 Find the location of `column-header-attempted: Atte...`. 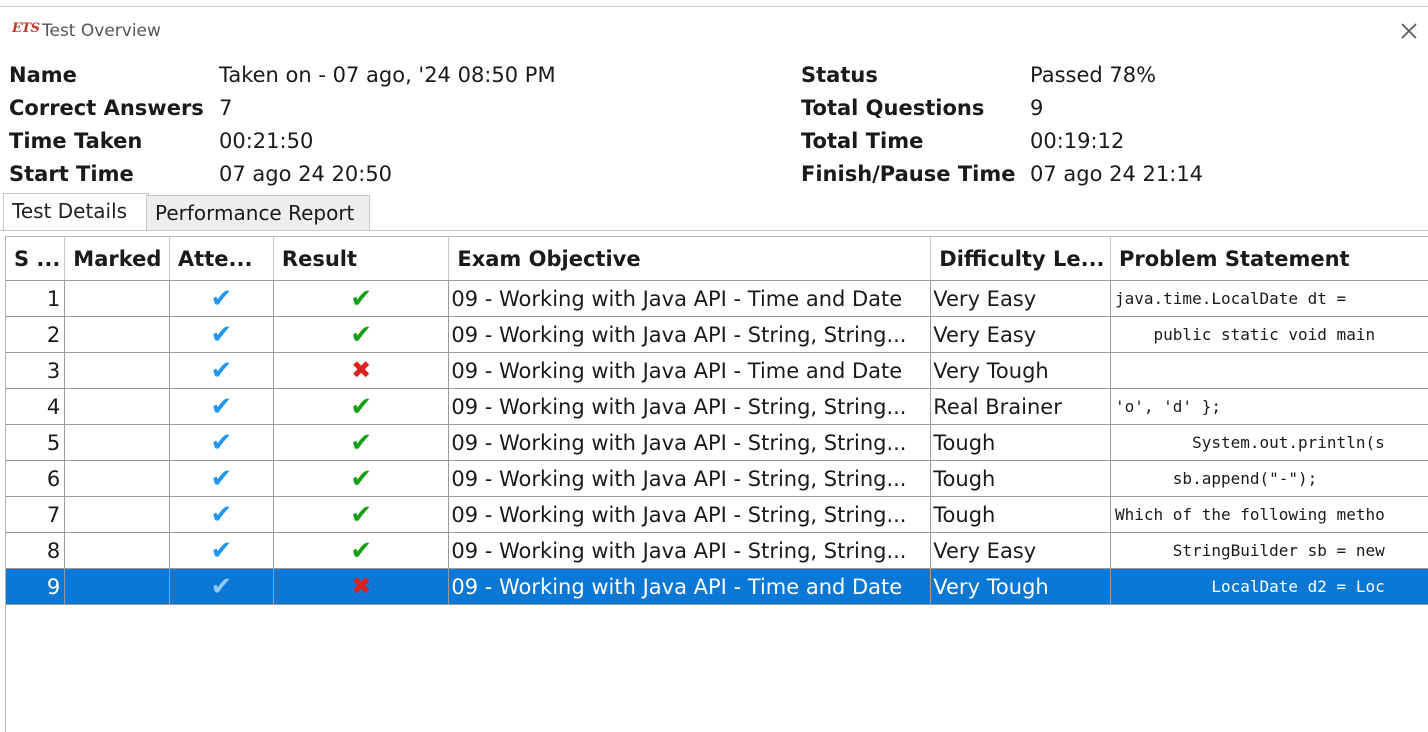

column-header-attempted: Atte... is located at coordinates (221, 259).